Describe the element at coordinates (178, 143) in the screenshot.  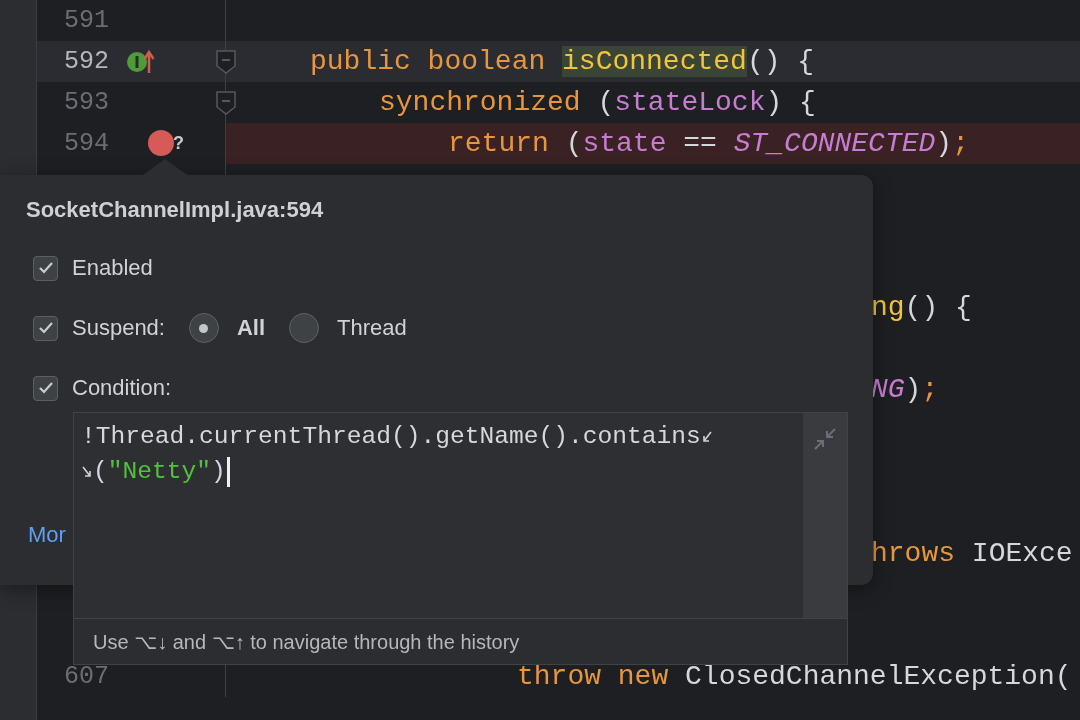
I see `condition-mark: ?` at that location.